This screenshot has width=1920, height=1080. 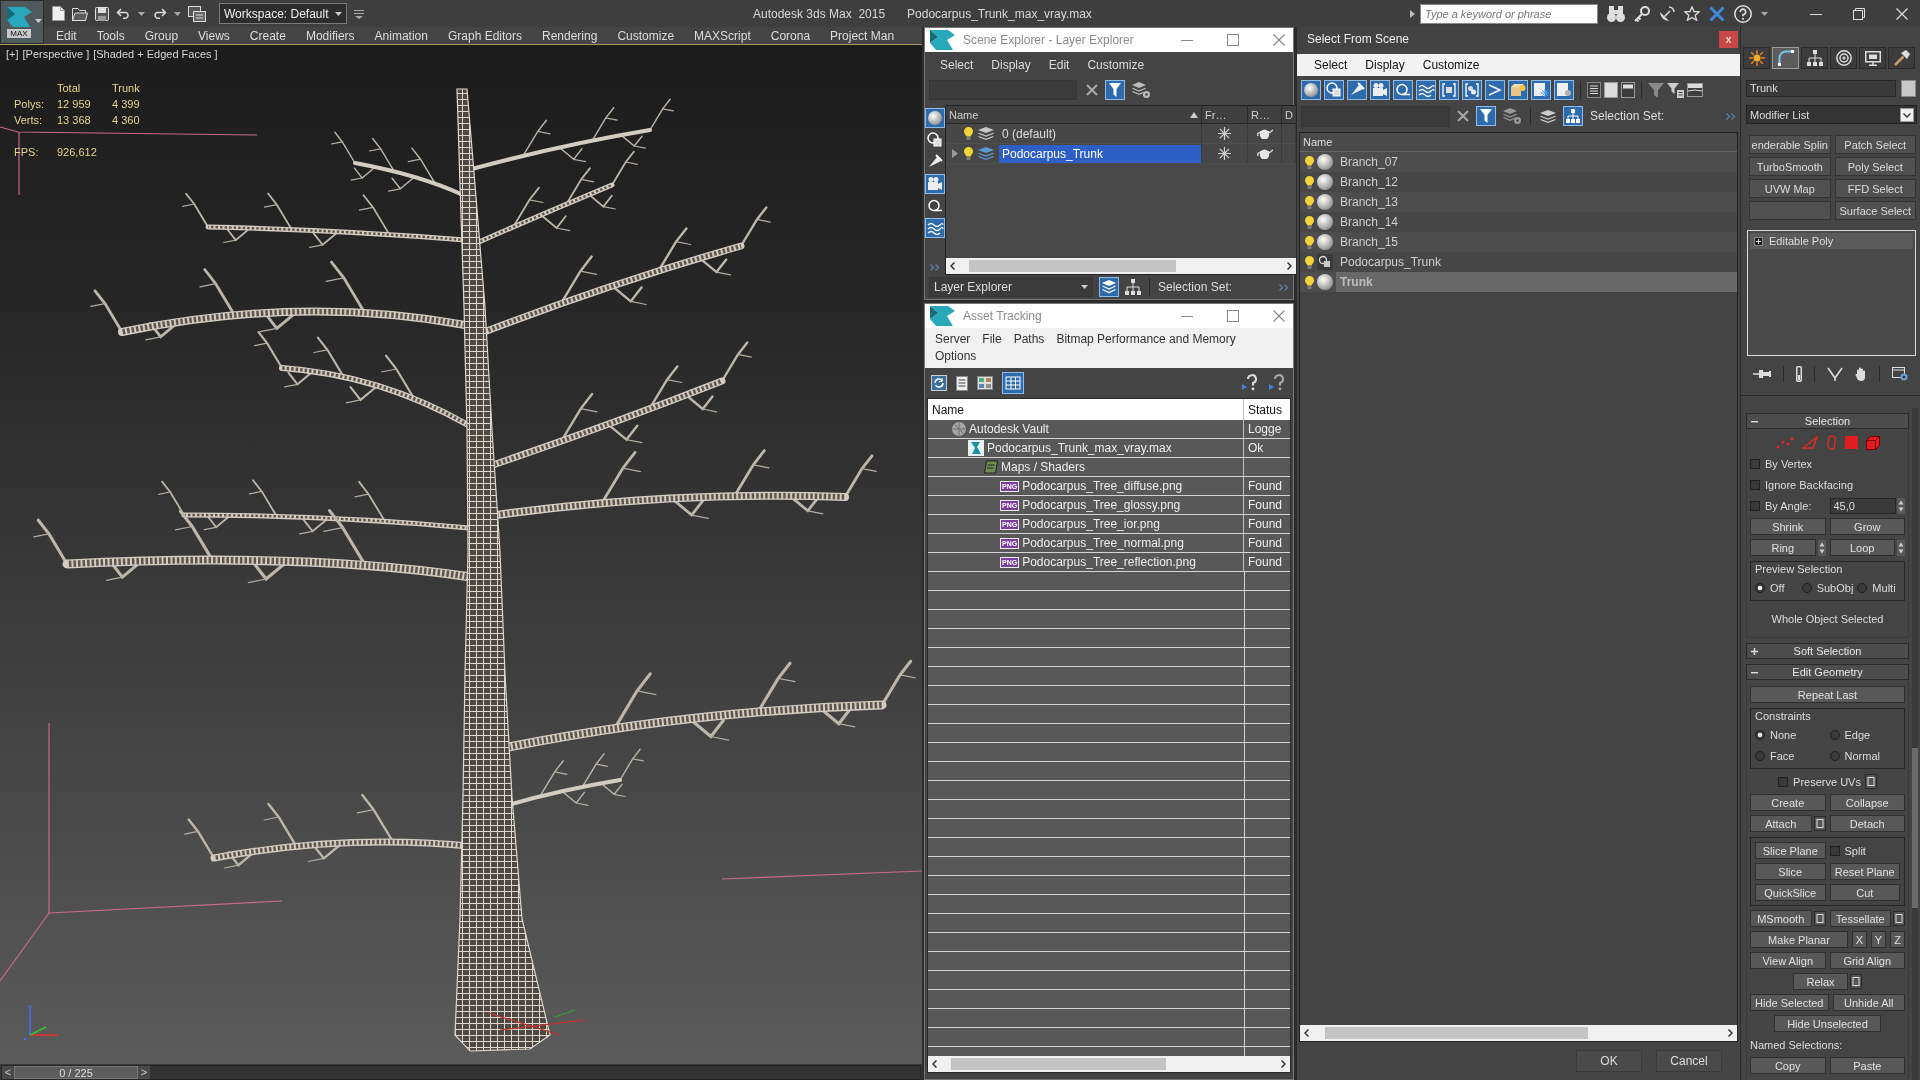 I want to click on column-header: Status, so click(x=1267, y=409).